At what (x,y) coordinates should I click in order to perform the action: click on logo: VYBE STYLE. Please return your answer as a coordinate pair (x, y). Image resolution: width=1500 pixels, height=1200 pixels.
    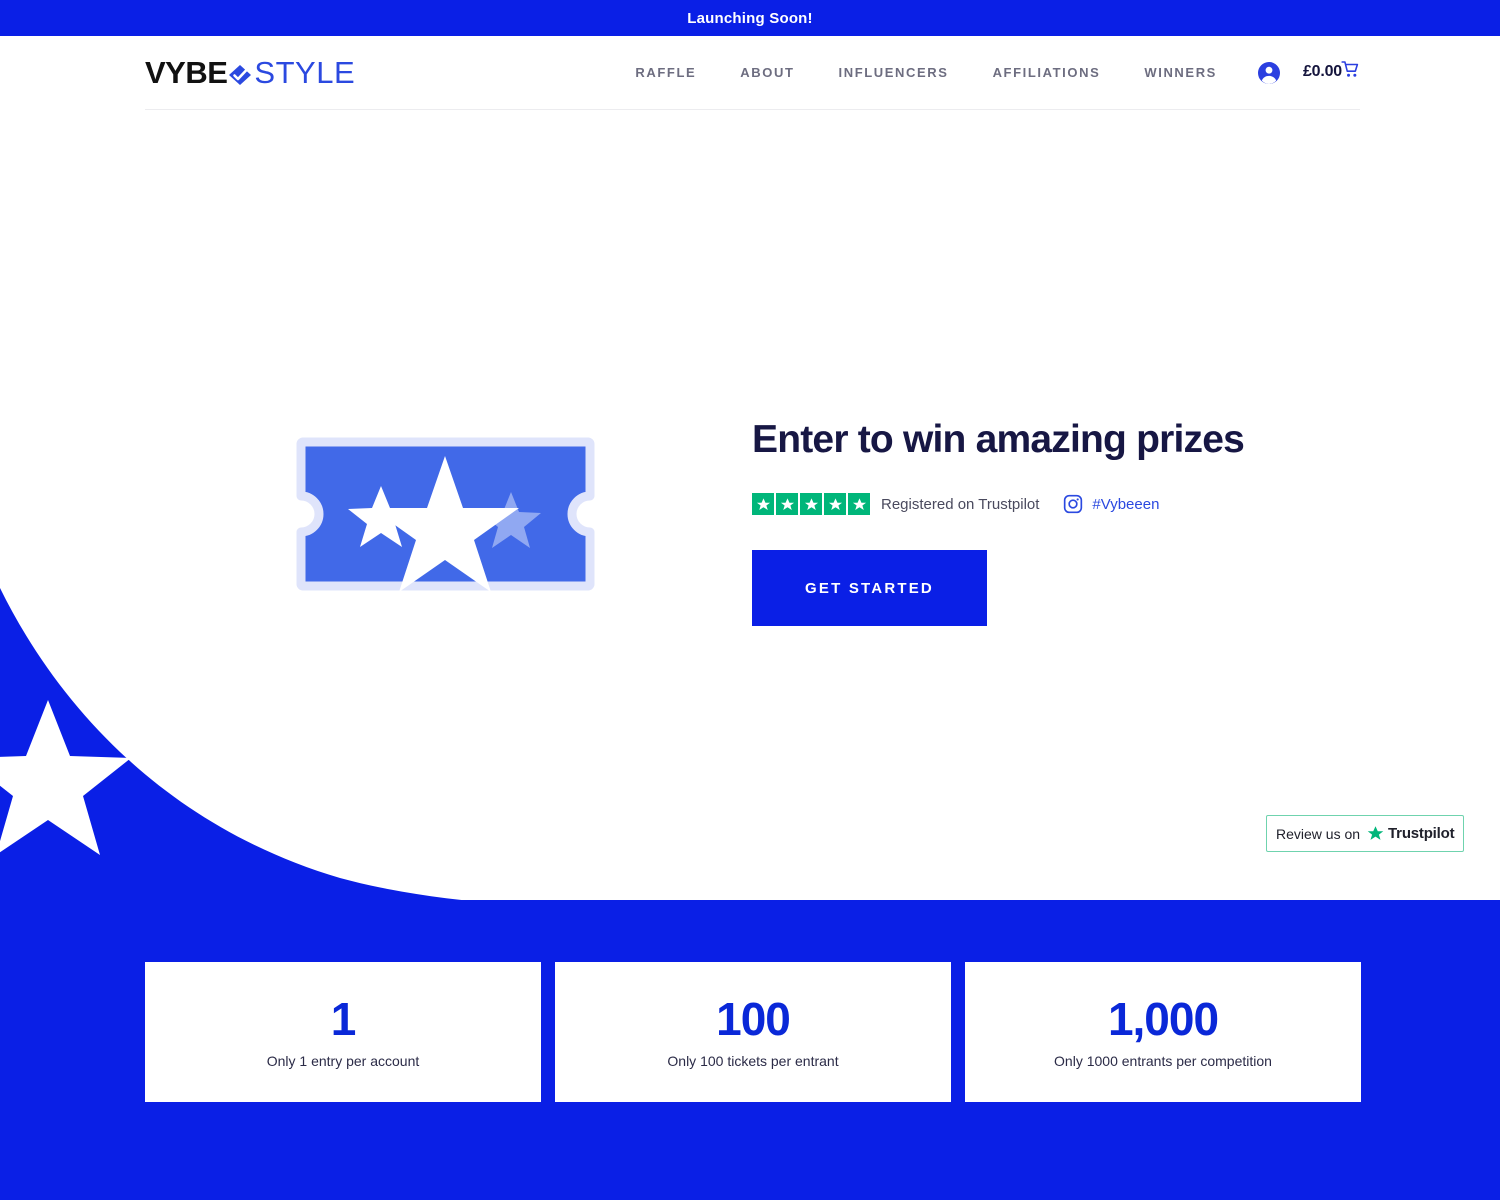
    Looking at the image, I should click on (250, 73).